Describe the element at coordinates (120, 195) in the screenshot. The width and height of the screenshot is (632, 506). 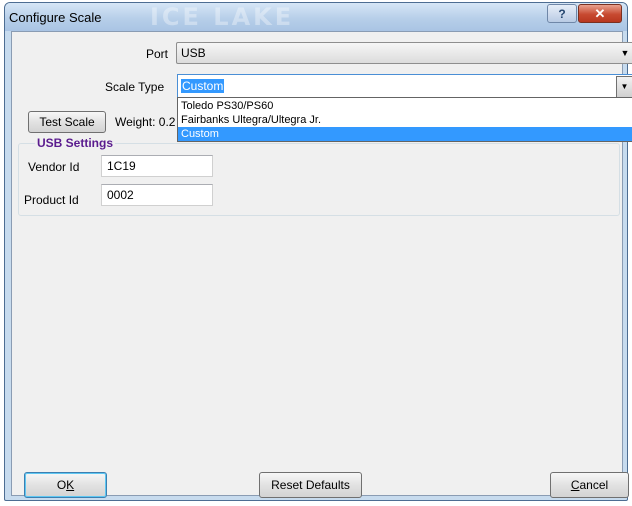
I see `product-id-value: 0002` at that location.